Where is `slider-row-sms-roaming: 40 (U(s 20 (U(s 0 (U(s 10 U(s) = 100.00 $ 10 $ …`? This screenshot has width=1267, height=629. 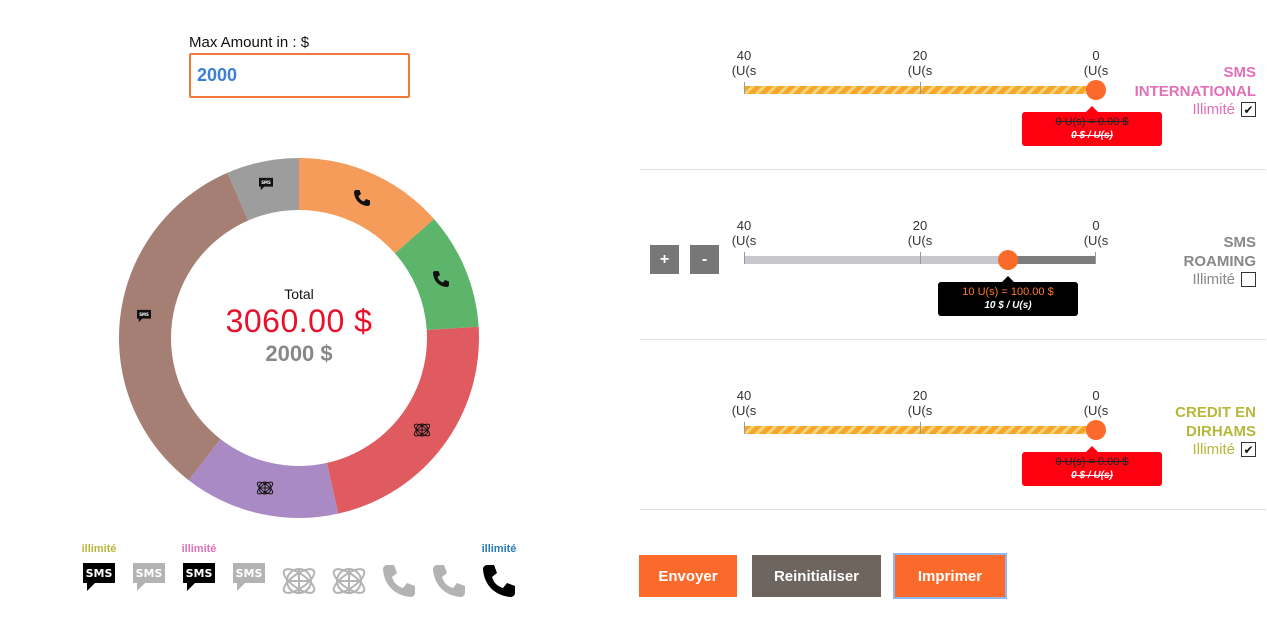
slider-row-sms-roaming: 40 (U(s 20 (U(s 0 (U(s 10 U(s) = 100.00 $ 10 $ … is located at coordinates (953, 255).